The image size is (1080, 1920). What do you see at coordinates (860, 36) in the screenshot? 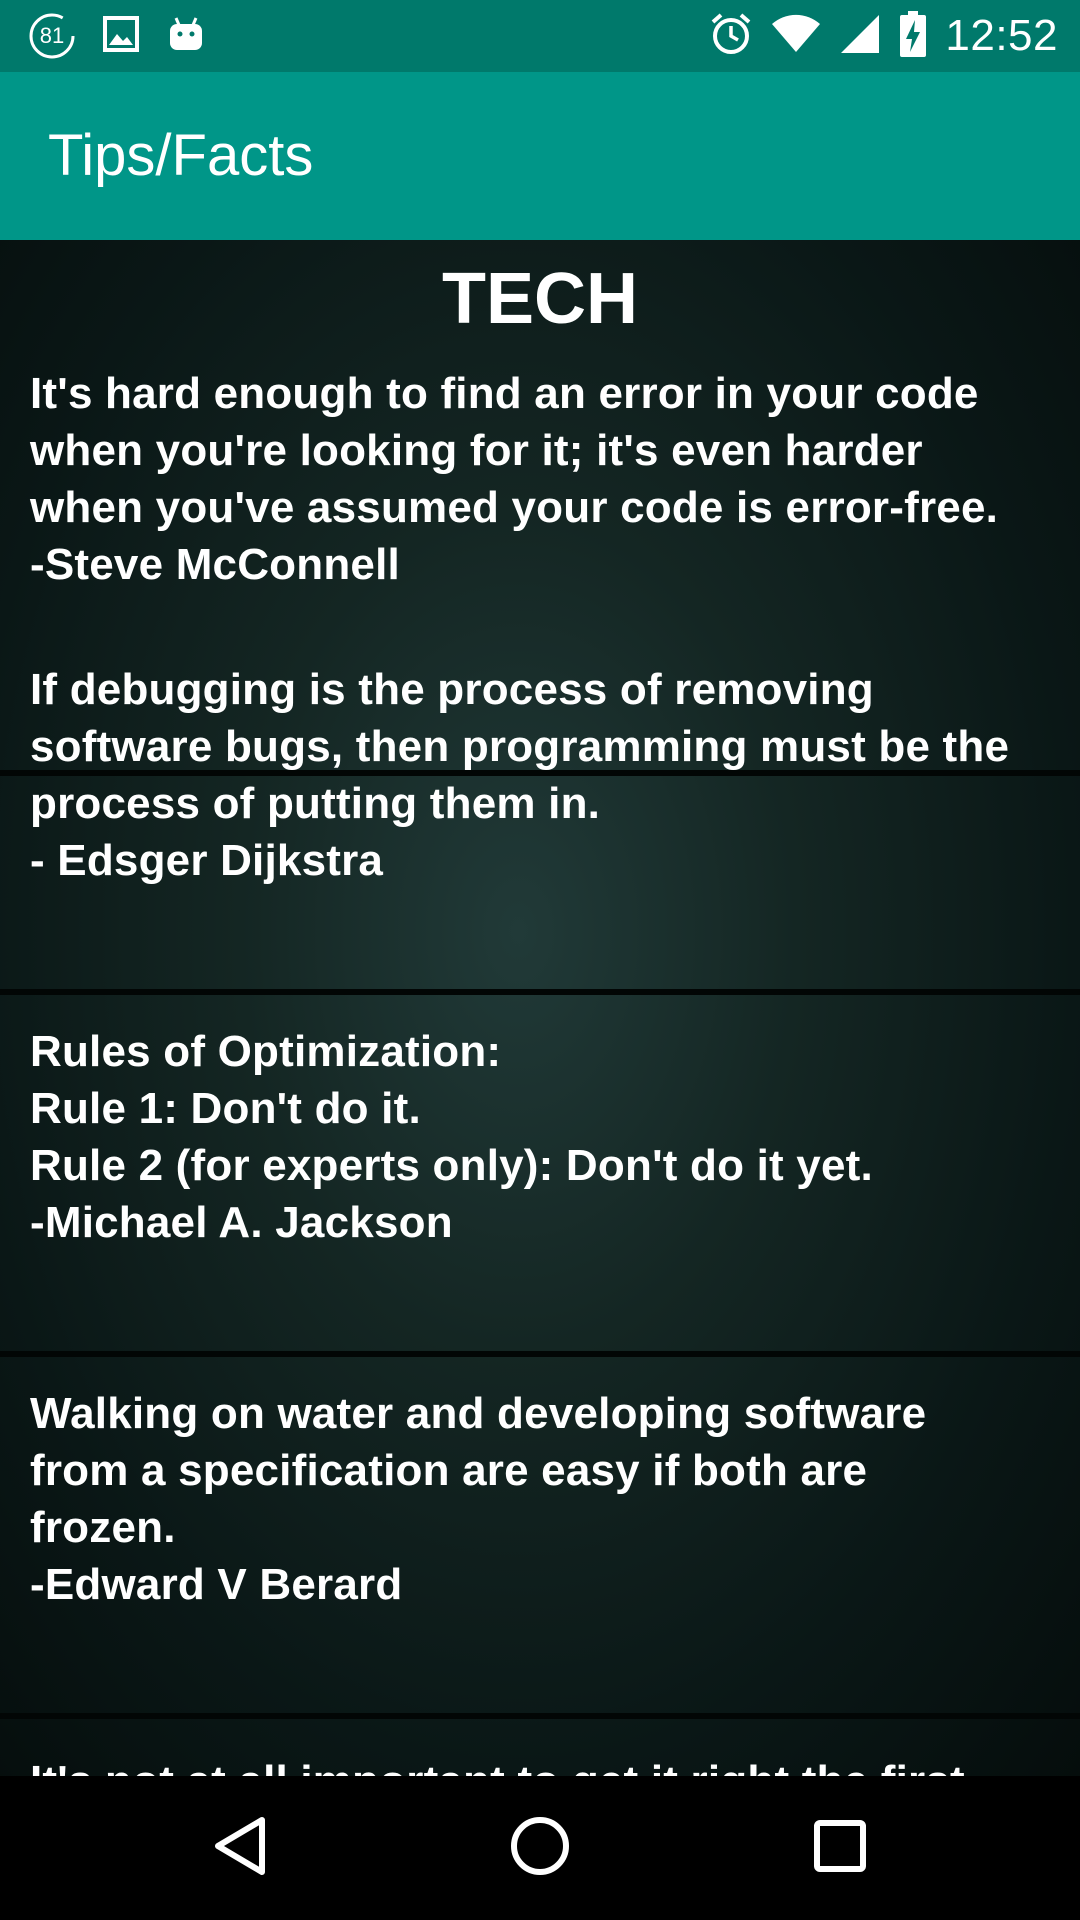
I see `signal-icon` at bounding box center [860, 36].